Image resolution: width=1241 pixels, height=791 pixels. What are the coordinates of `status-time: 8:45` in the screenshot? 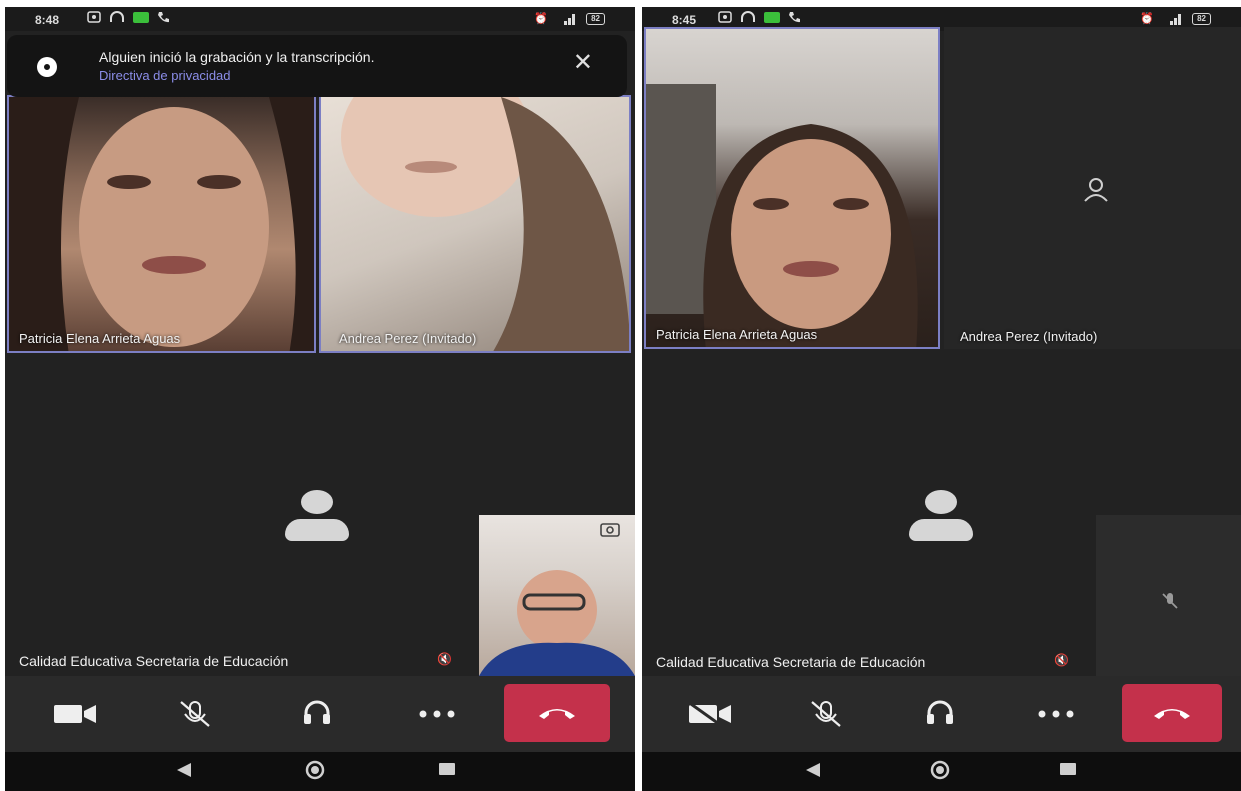 It's located at (684, 20).